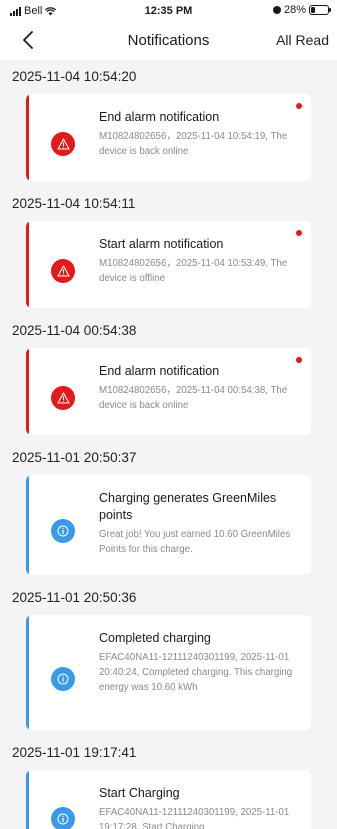 This screenshot has width=337, height=829. I want to click on notification-title: Completed charging, so click(155, 638).